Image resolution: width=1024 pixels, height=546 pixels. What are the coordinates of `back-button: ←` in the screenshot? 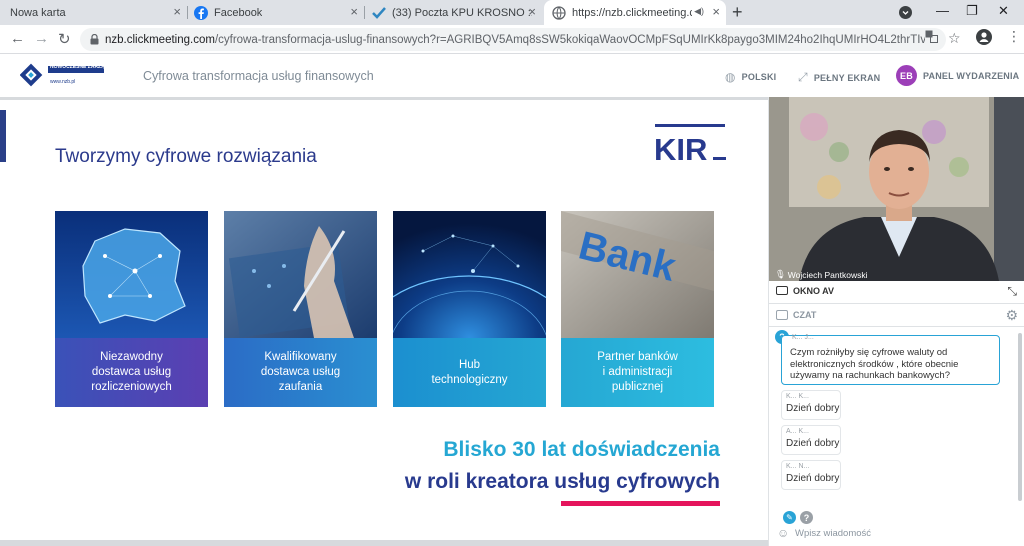 It's located at (17, 38).